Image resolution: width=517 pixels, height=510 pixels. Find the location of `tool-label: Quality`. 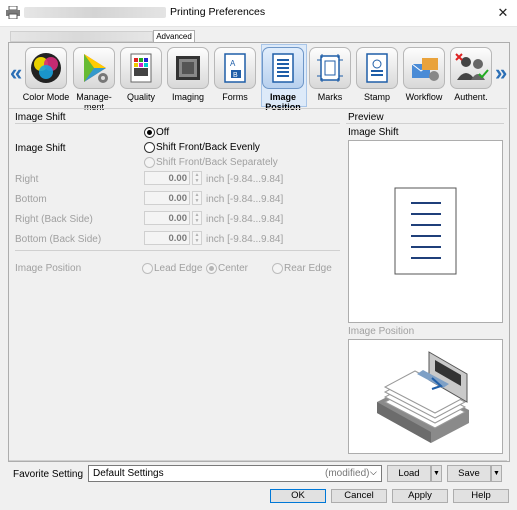

tool-label: Quality is located at coordinates (140, 97).